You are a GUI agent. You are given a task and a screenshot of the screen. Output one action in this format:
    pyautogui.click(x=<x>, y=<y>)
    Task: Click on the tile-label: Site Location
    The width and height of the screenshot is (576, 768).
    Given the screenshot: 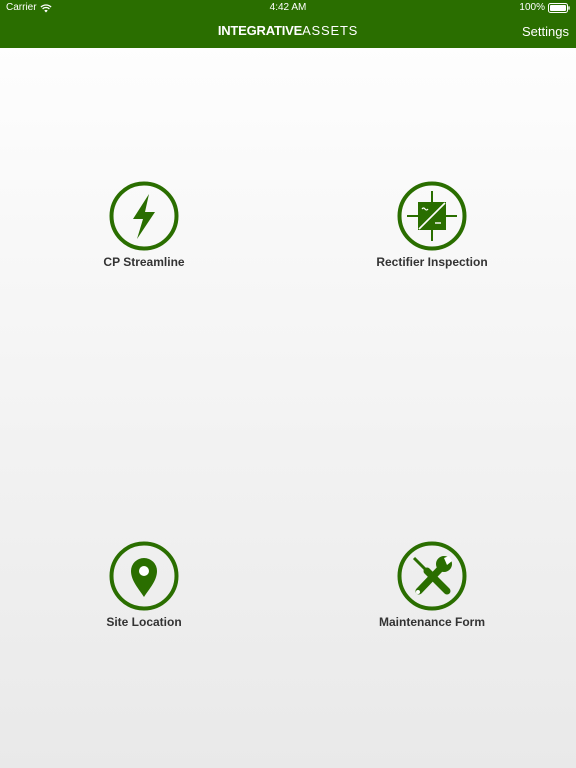 What is the action you would take?
    pyautogui.click(x=144, y=622)
    